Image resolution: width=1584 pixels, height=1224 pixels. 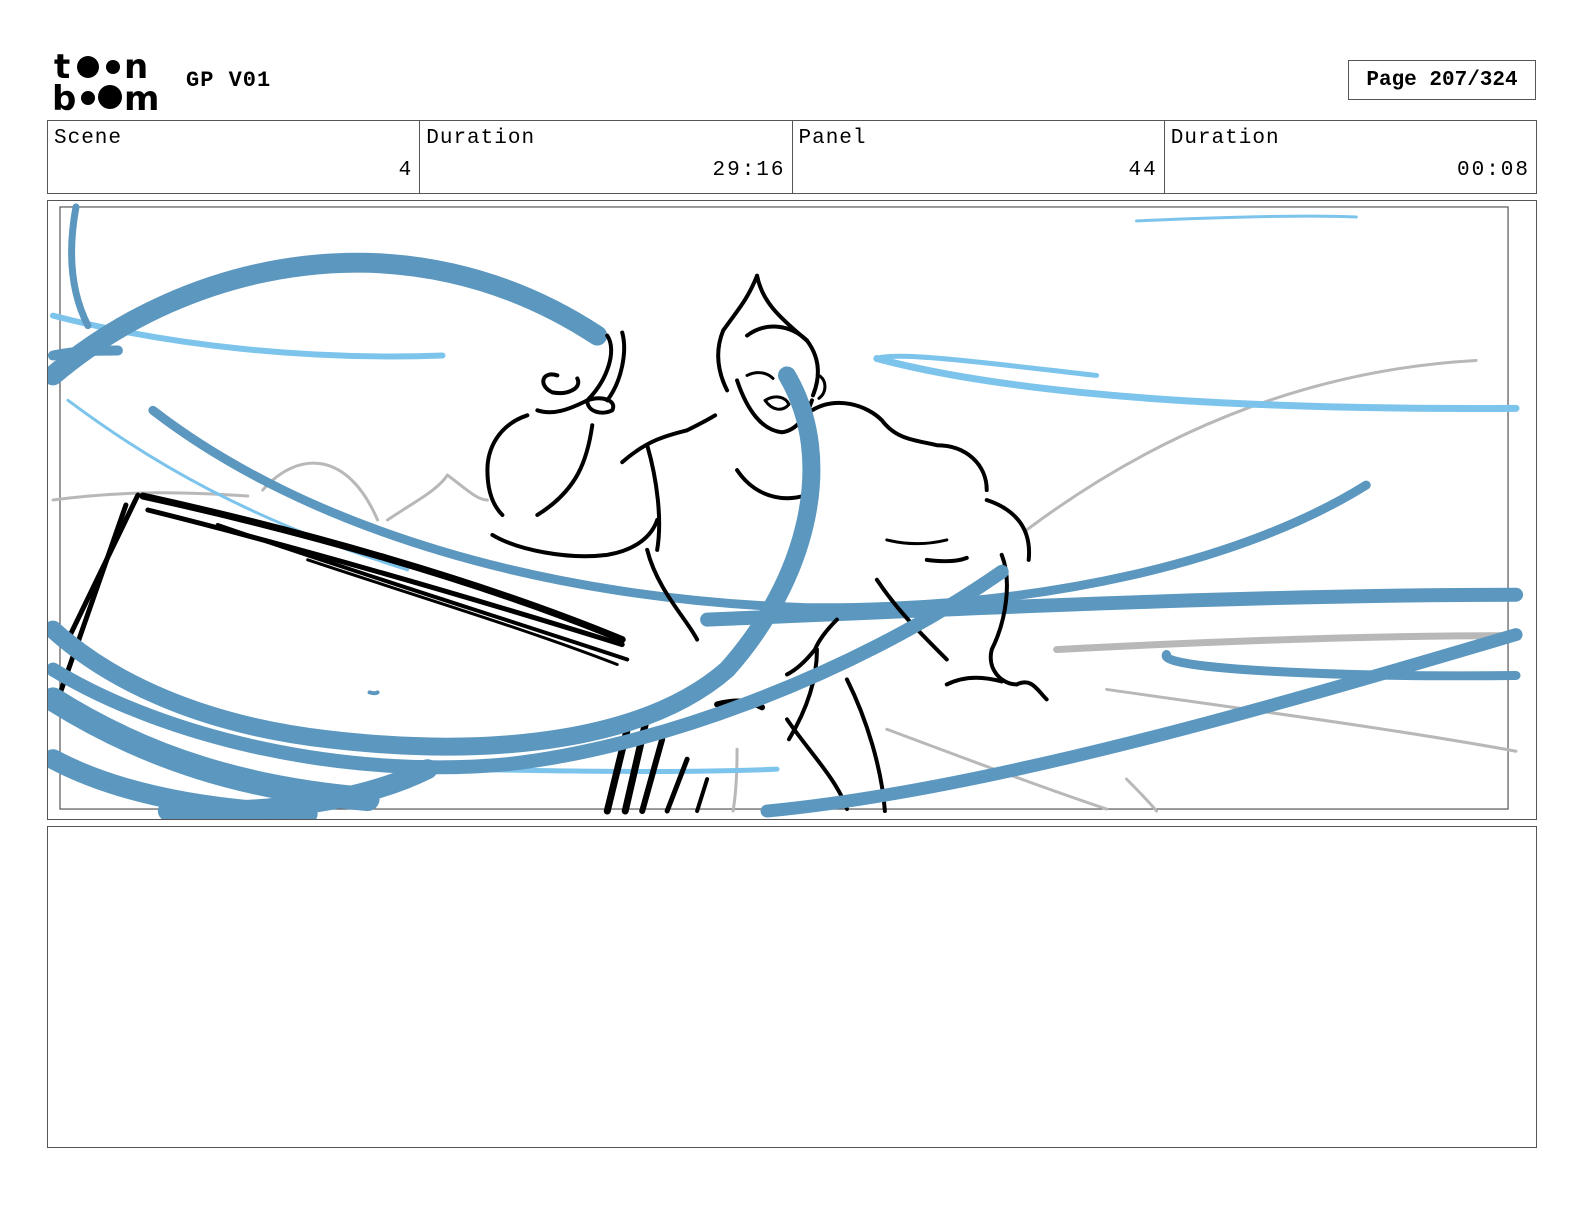 I want to click on panel-duration-value: 00:08, so click(x=1493, y=170).